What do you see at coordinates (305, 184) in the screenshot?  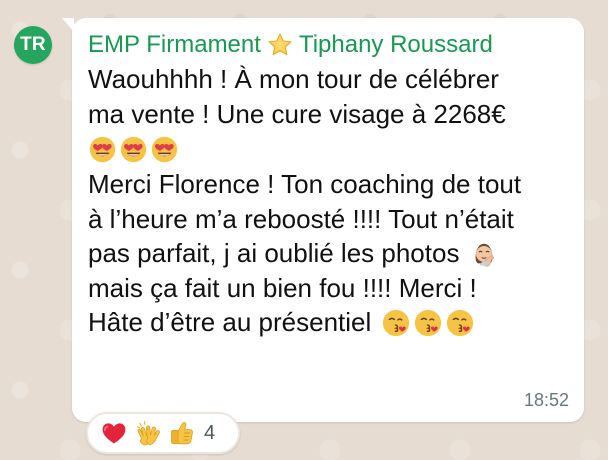 I see `message-line-3: Merci Florence ! Ton coaching de tout` at bounding box center [305, 184].